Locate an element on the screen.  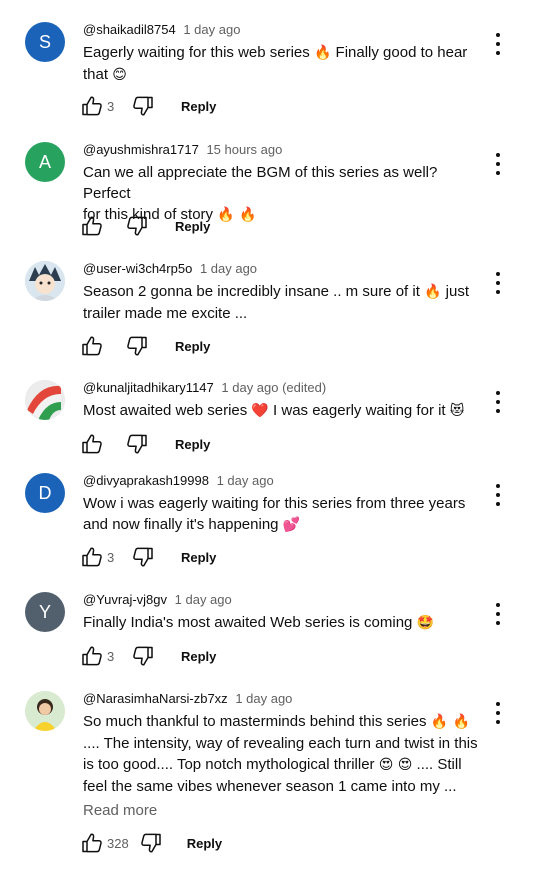
comment-header: @kunaljitadhikary1147 1 day ago (edited) is located at coordinates (204, 387).